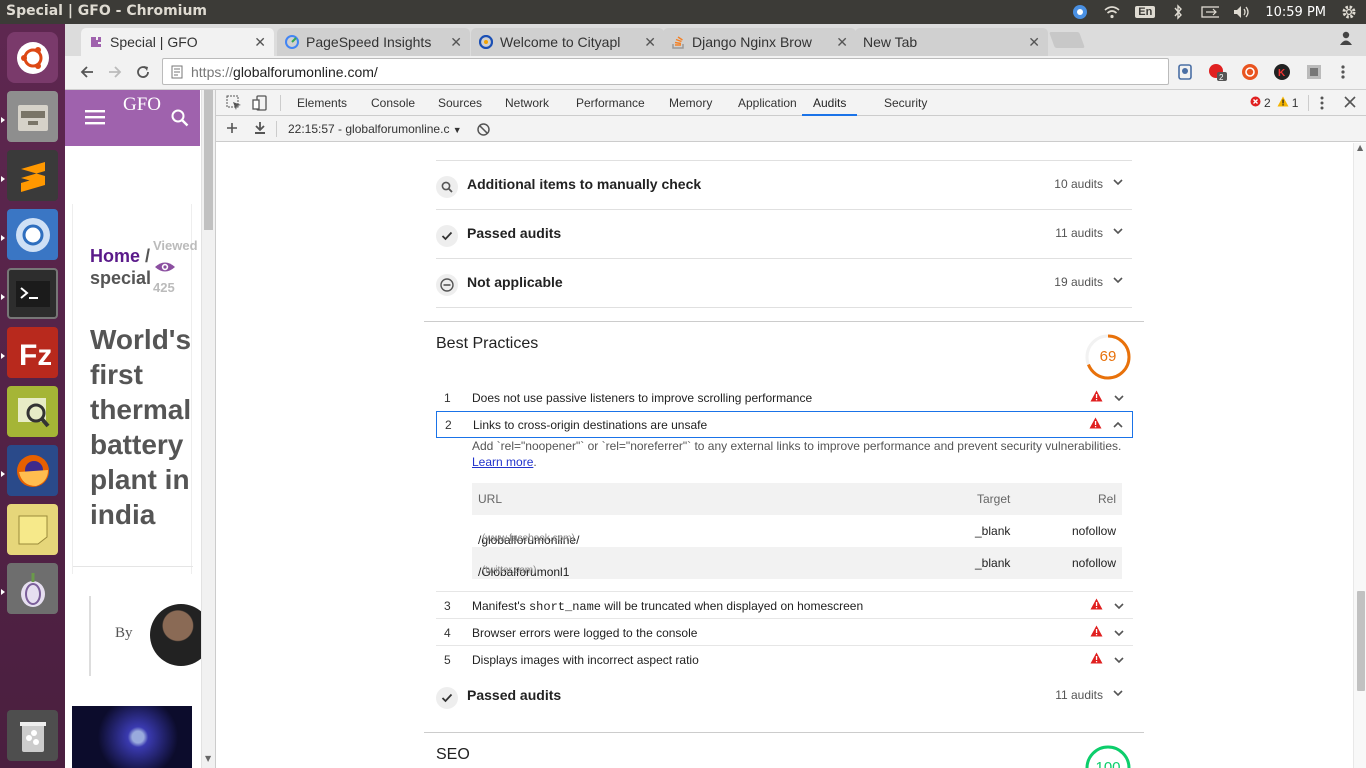 The image size is (1366, 768). Describe the element at coordinates (1080, 12) in the screenshot. I see `chromium-indicator-icon` at that location.